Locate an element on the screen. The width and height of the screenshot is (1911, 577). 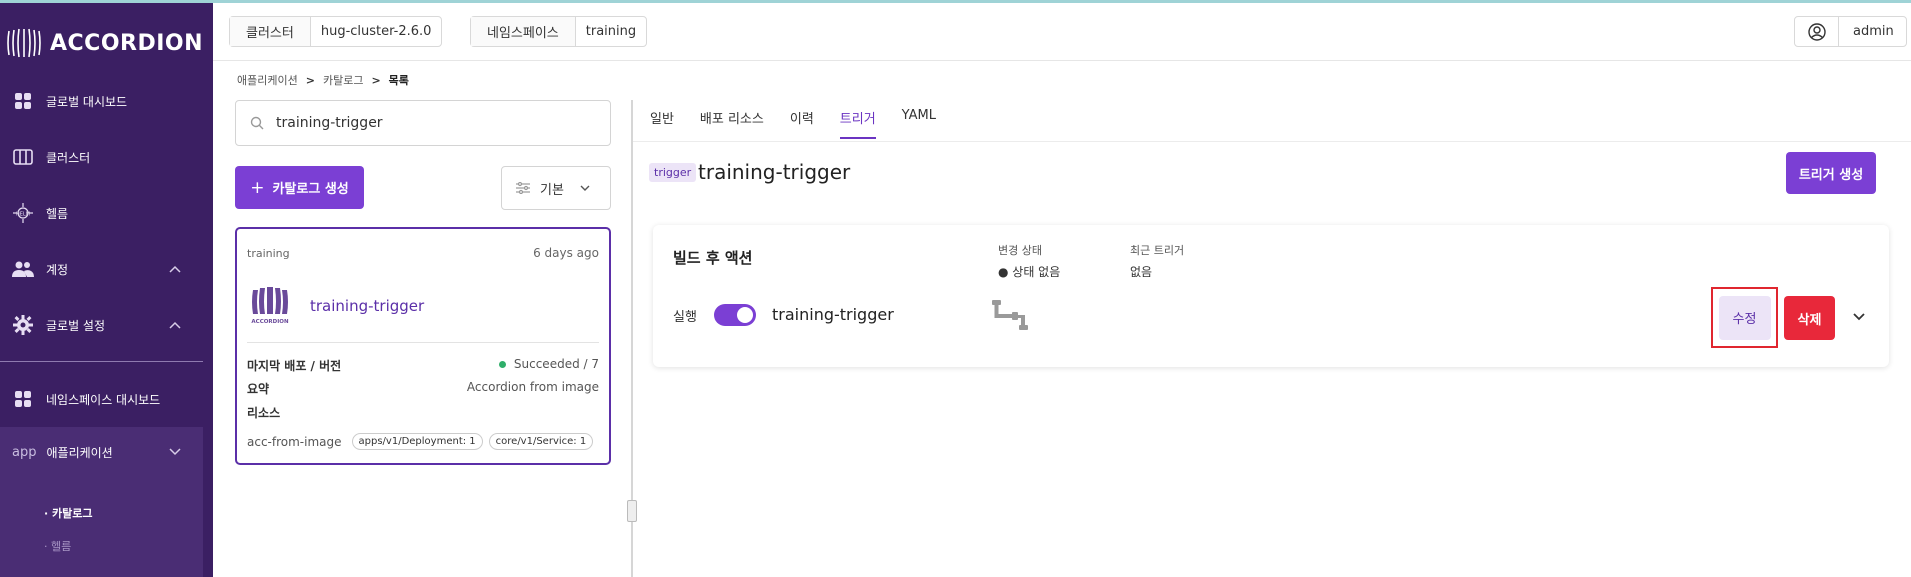
namespace-selector: 네임스페이스 training is located at coordinates (559, 31).